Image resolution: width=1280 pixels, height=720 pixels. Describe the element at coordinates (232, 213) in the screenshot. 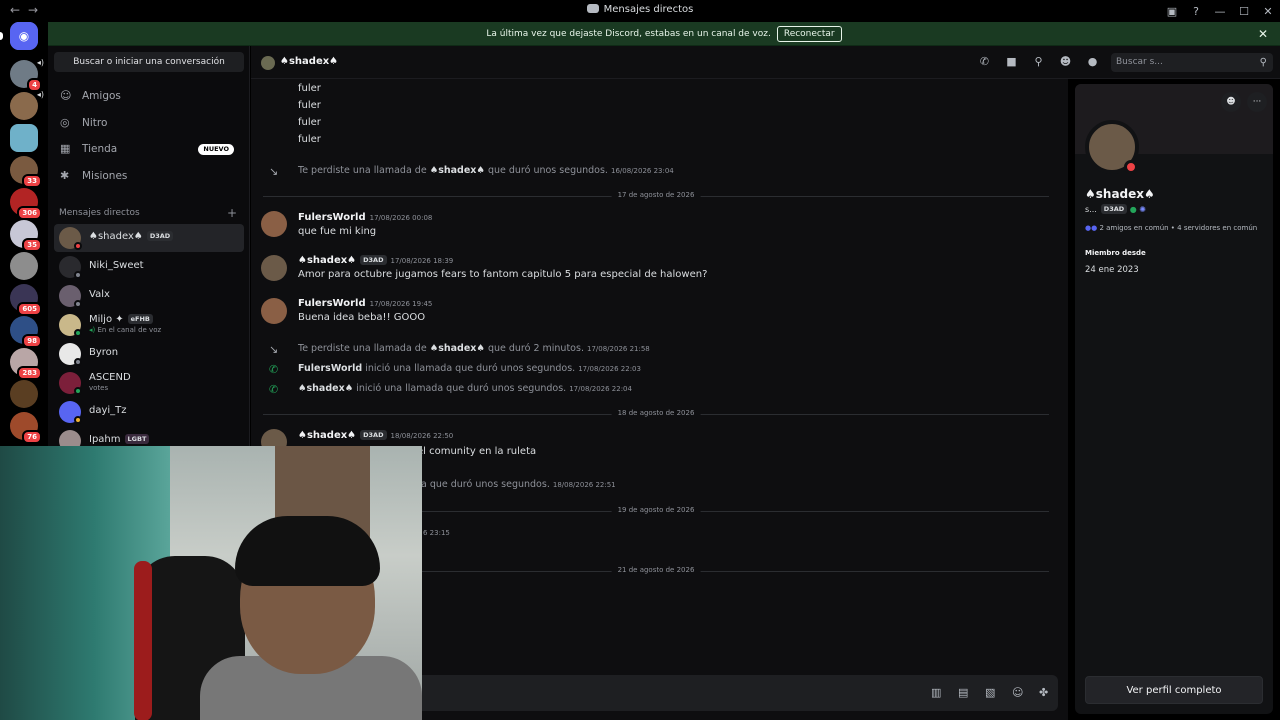

I see `add-dm-icon: +` at that location.